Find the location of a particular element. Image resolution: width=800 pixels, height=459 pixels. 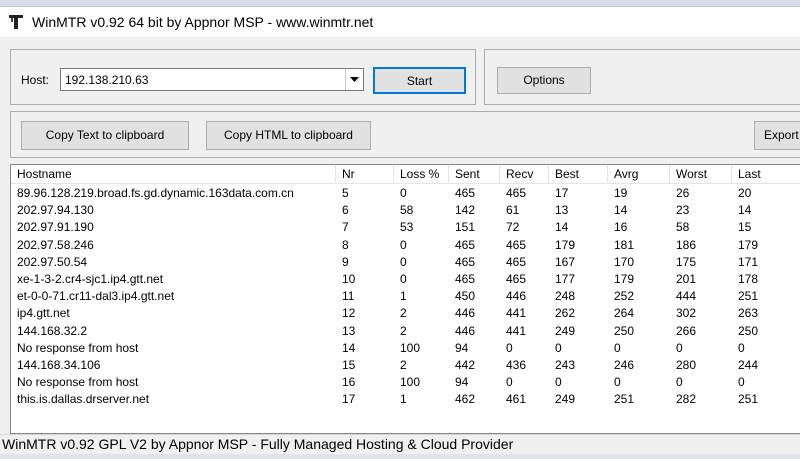

table-cell-worst: 266 is located at coordinates (686, 330).